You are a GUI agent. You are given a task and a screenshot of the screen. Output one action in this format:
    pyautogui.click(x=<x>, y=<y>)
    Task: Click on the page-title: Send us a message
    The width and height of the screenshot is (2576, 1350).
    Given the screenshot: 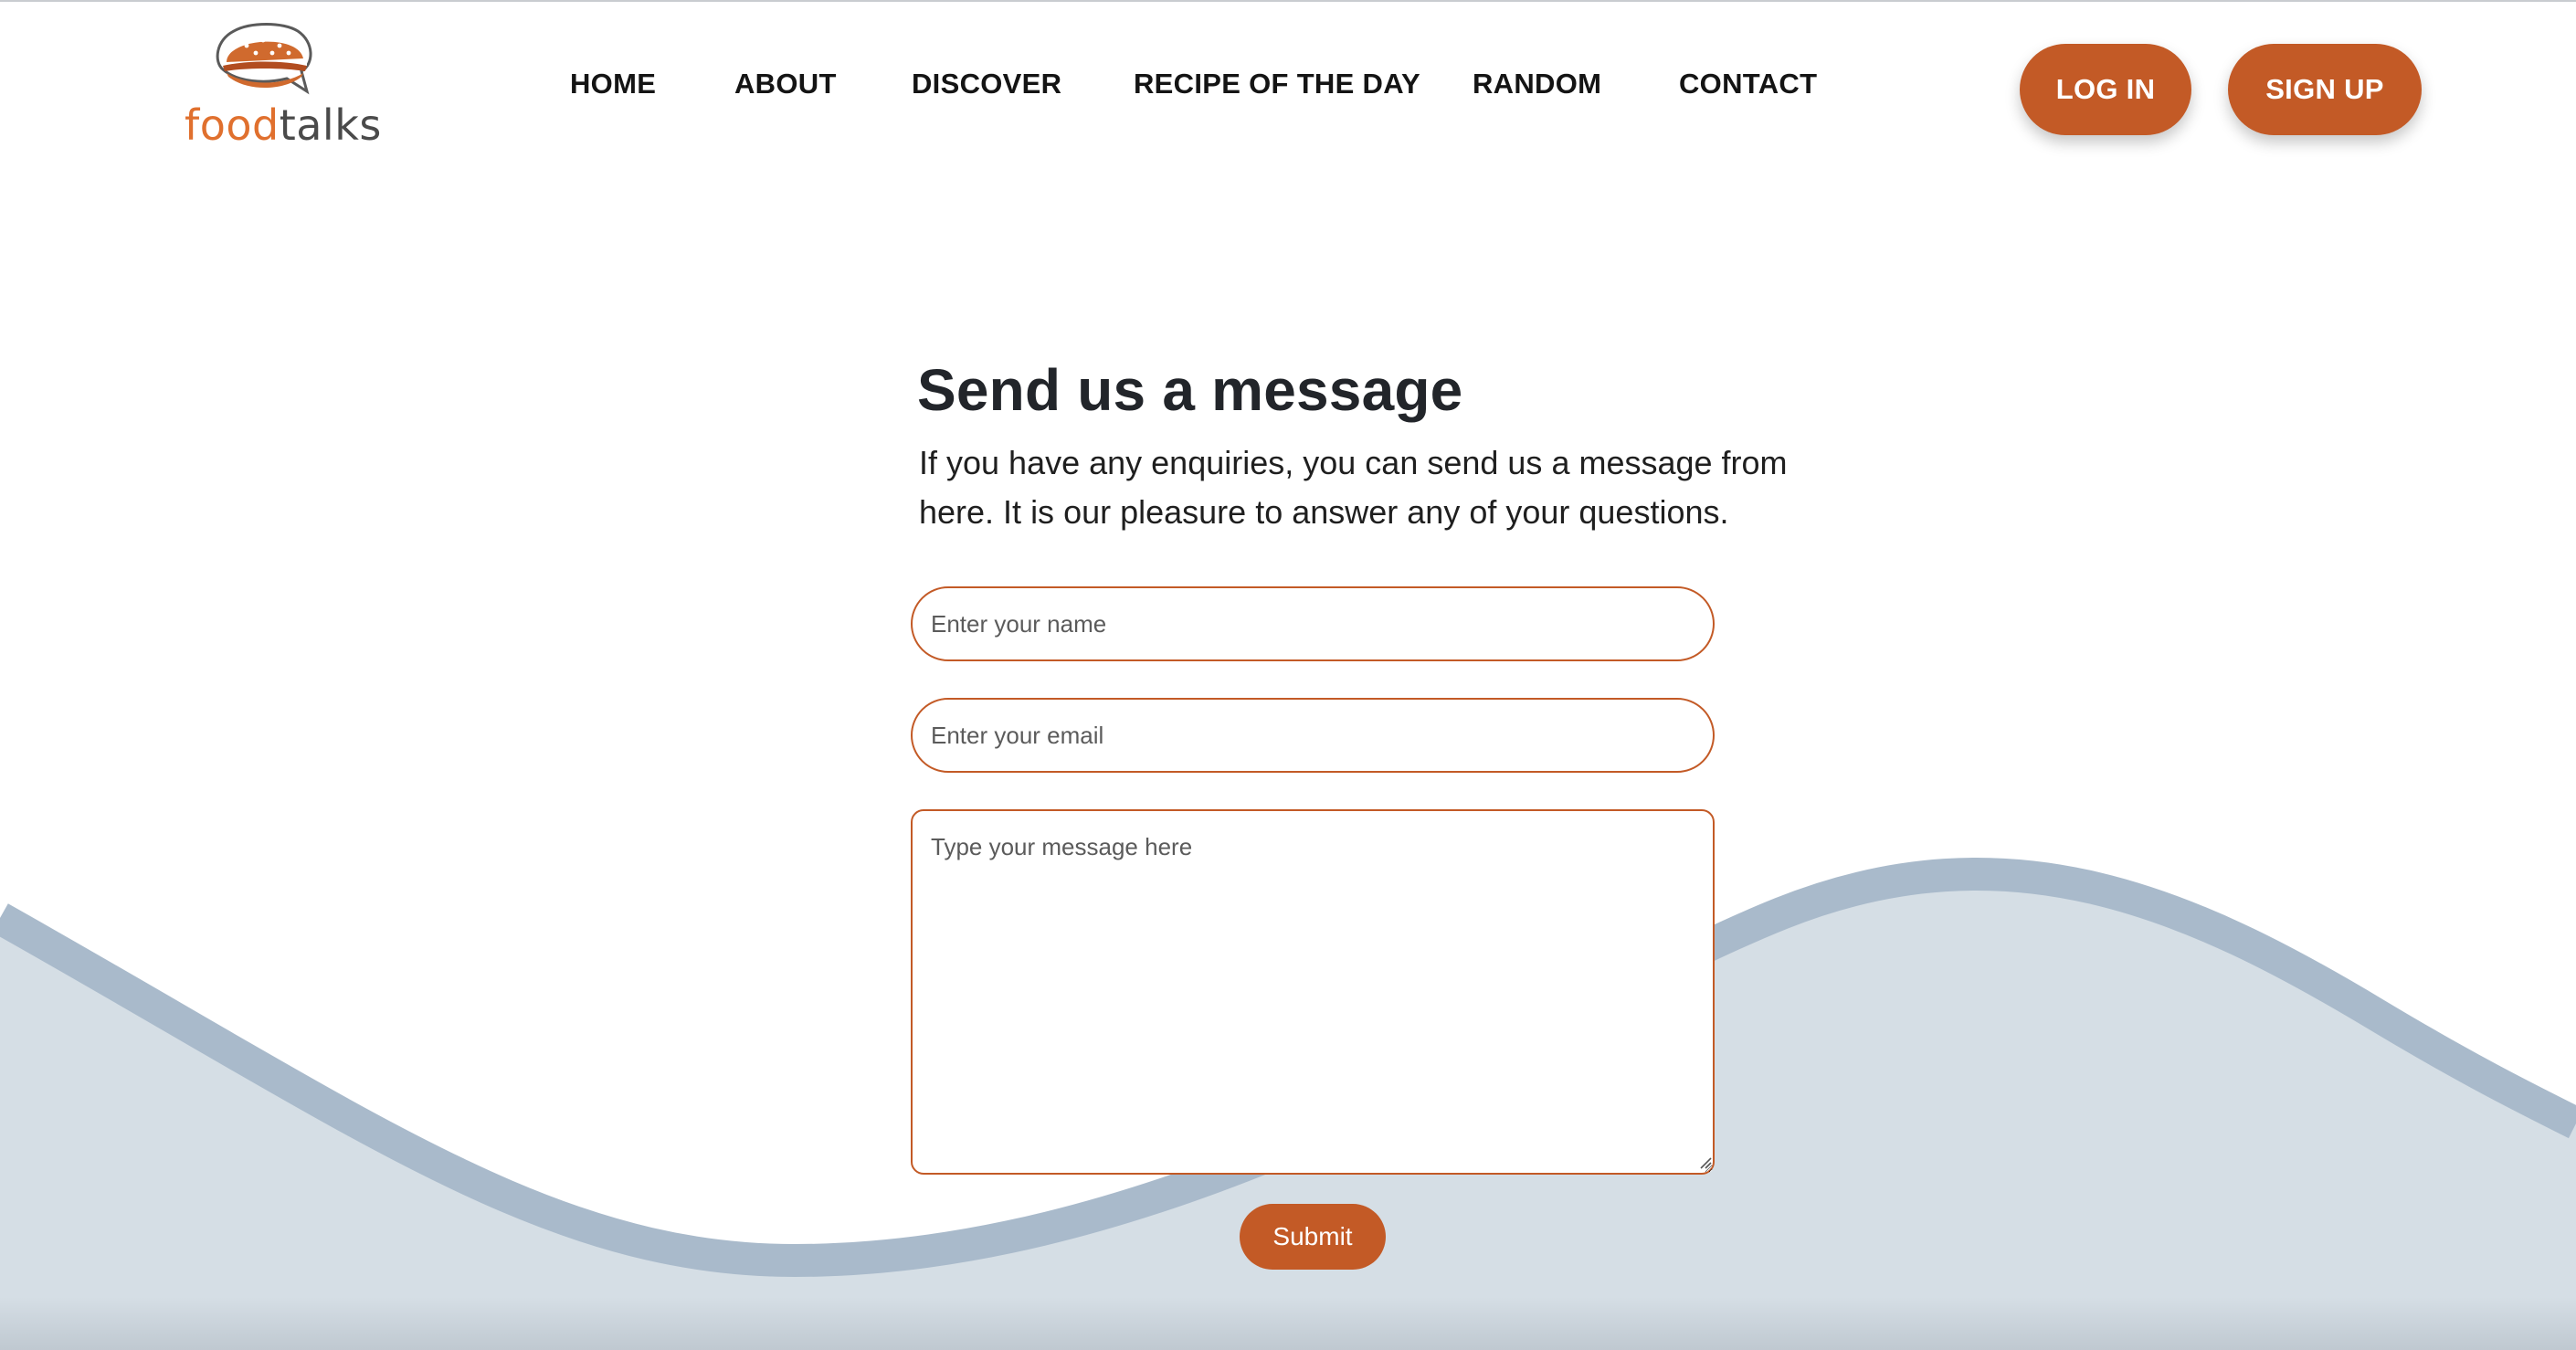 What is the action you would take?
    pyautogui.click(x=1190, y=390)
    